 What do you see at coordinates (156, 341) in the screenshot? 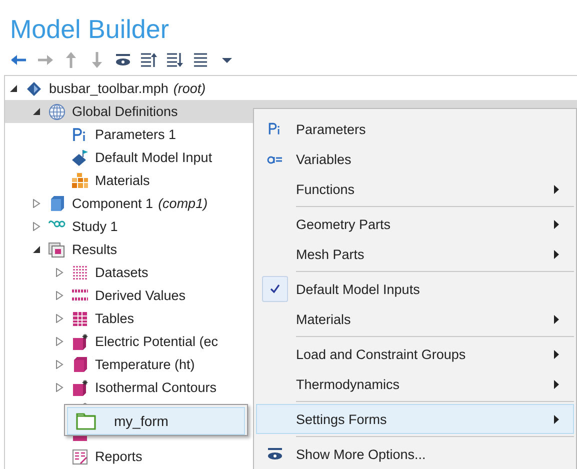
I see `tree-node-label: Electric Potential (ec` at bounding box center [156, 341].